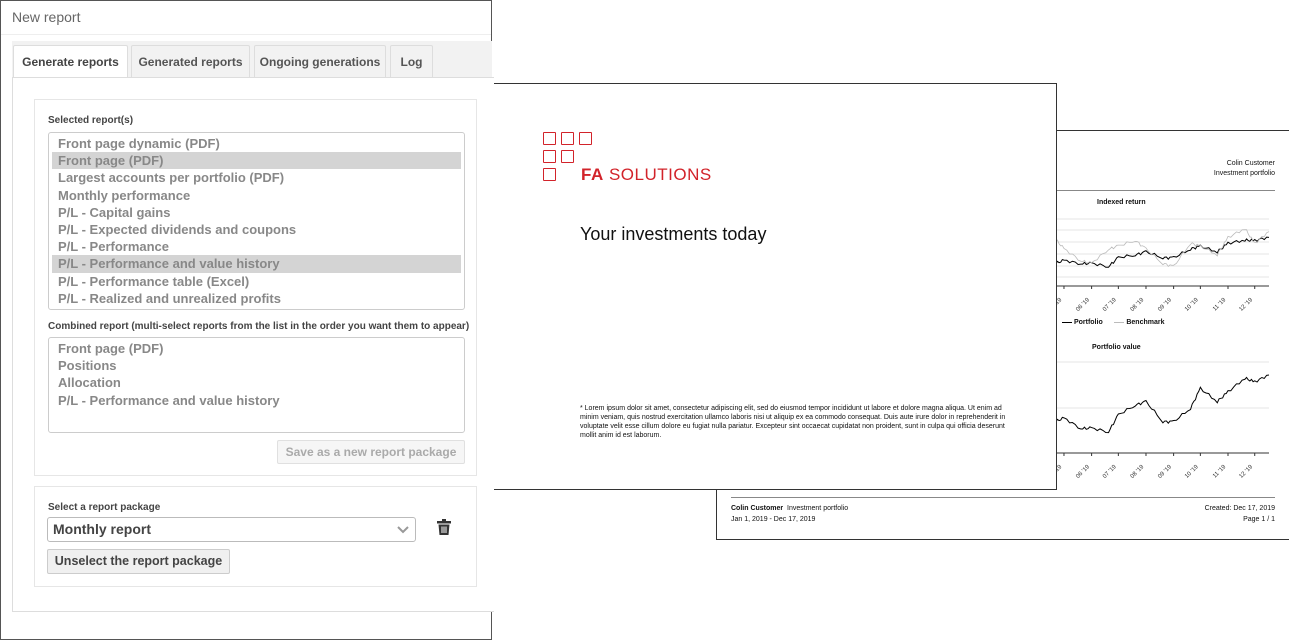 This screenshot has width=1289, height=640. I want to click on selected-reports-label: Selected report(s), so click(91, 120).